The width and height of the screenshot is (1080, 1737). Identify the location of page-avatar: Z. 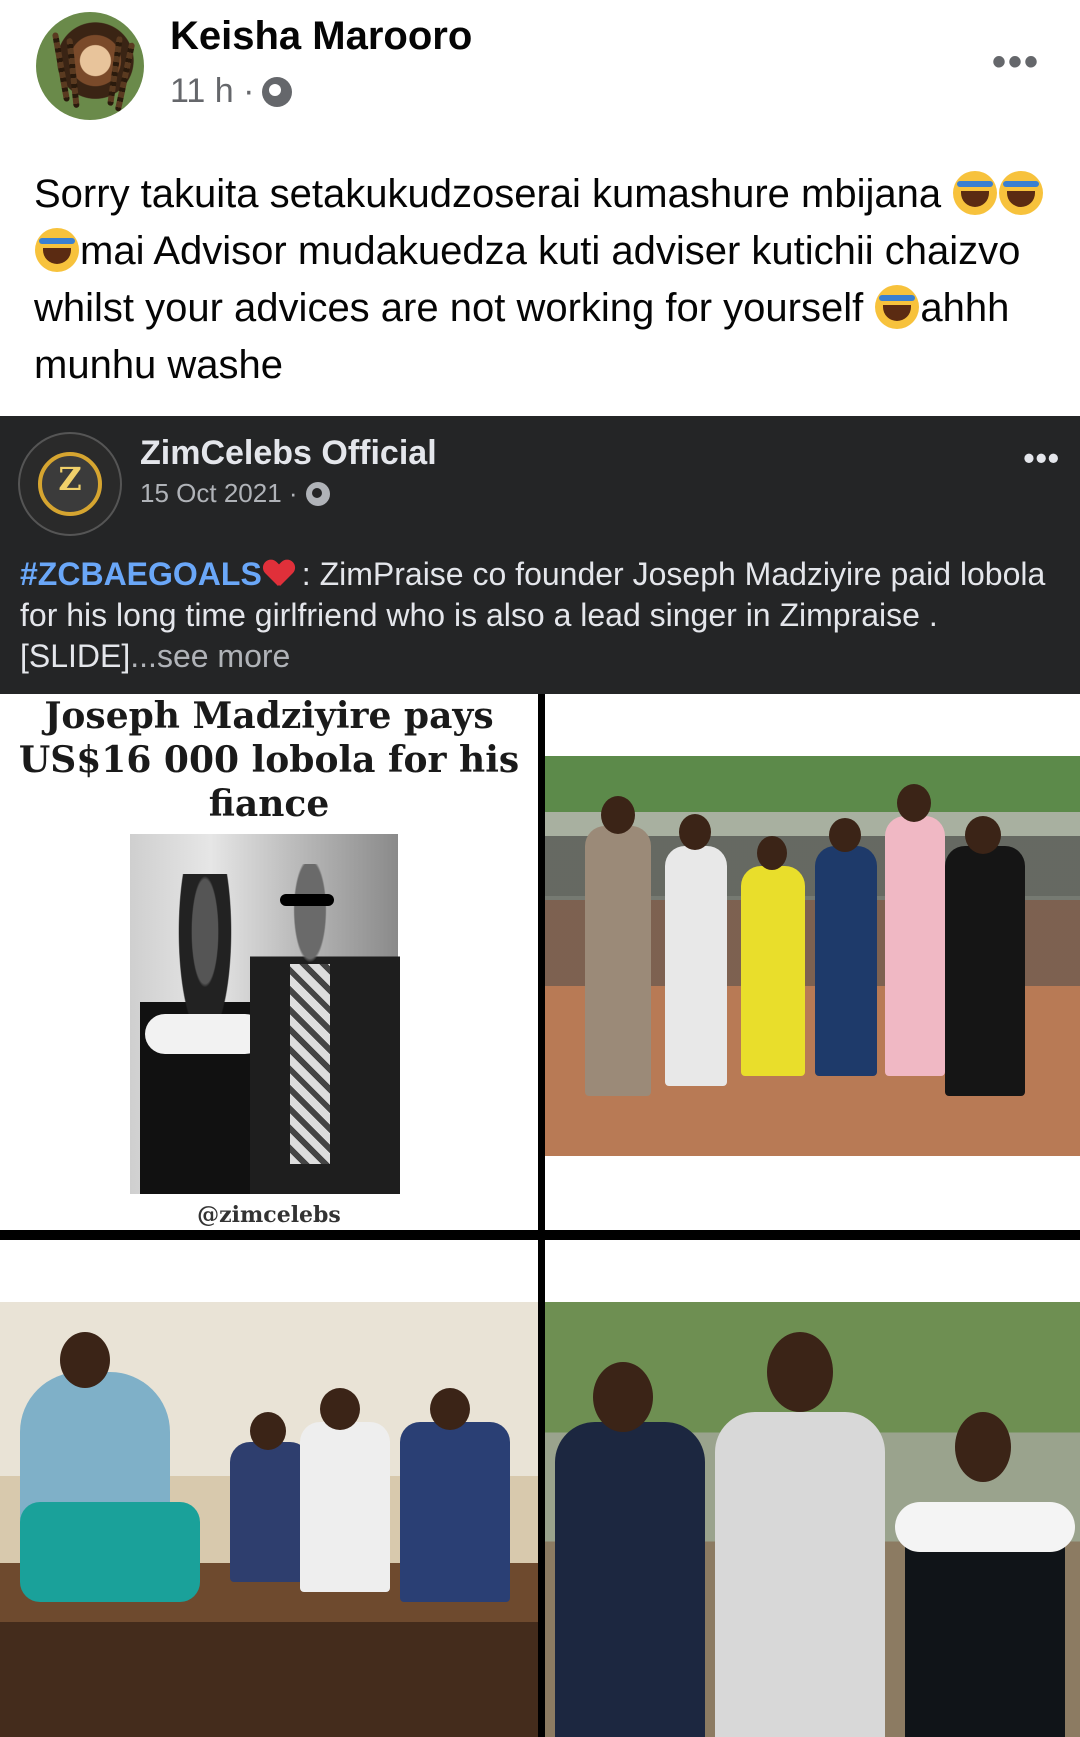
(70, 484).